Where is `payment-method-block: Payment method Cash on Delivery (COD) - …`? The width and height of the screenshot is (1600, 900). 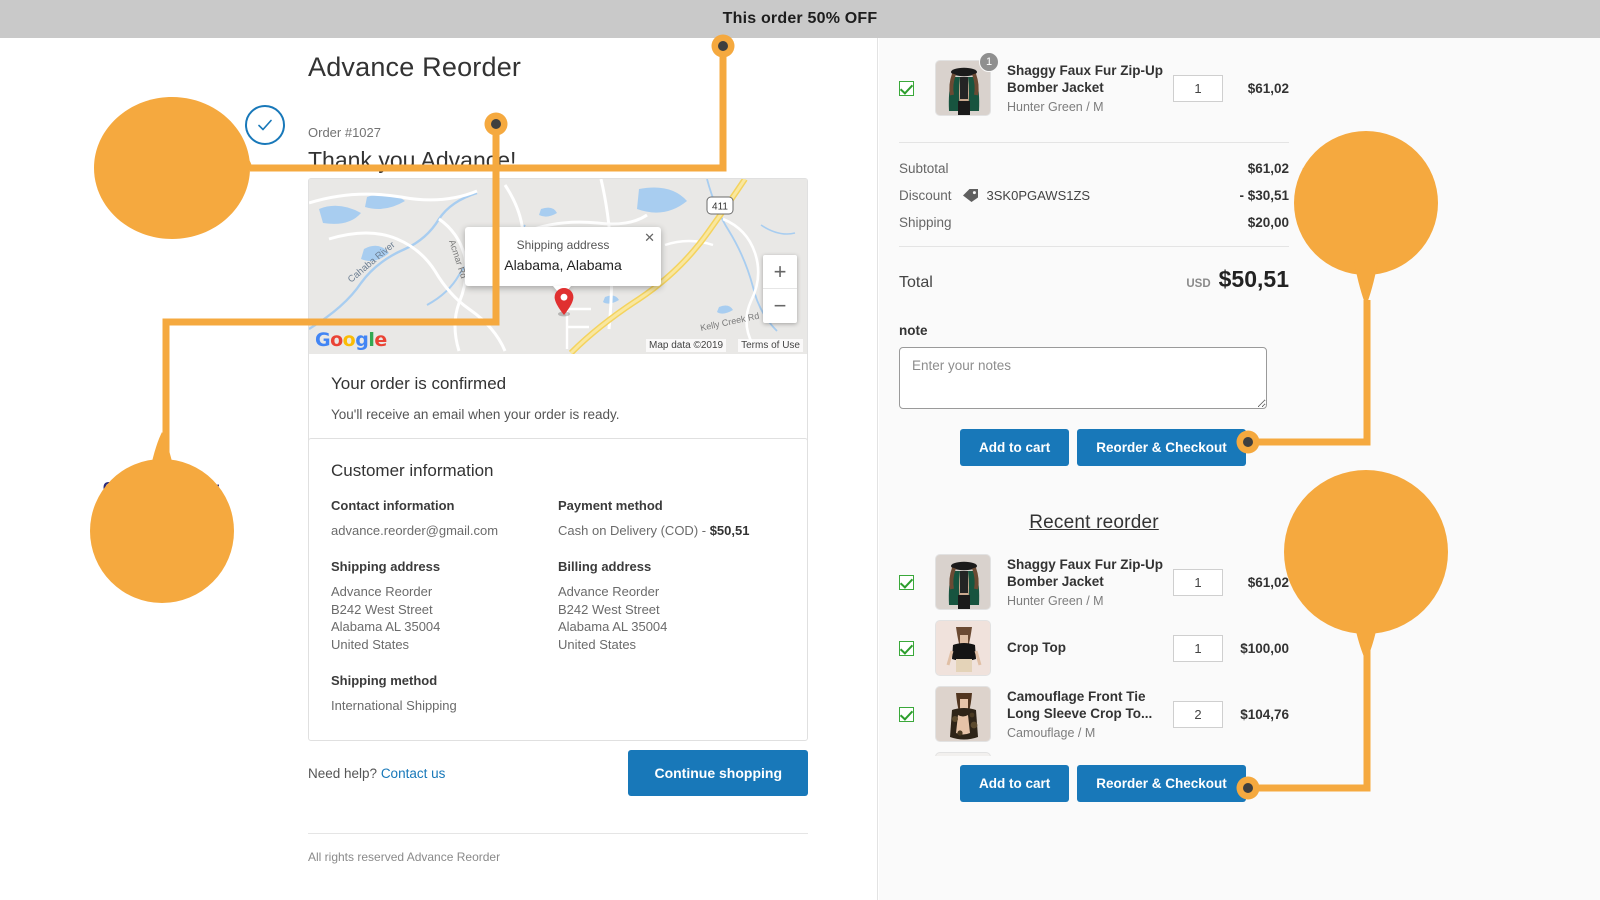
payment-method-block: Payment method Cash on Delivery (COD) - … is located at coordinates (671, 518).